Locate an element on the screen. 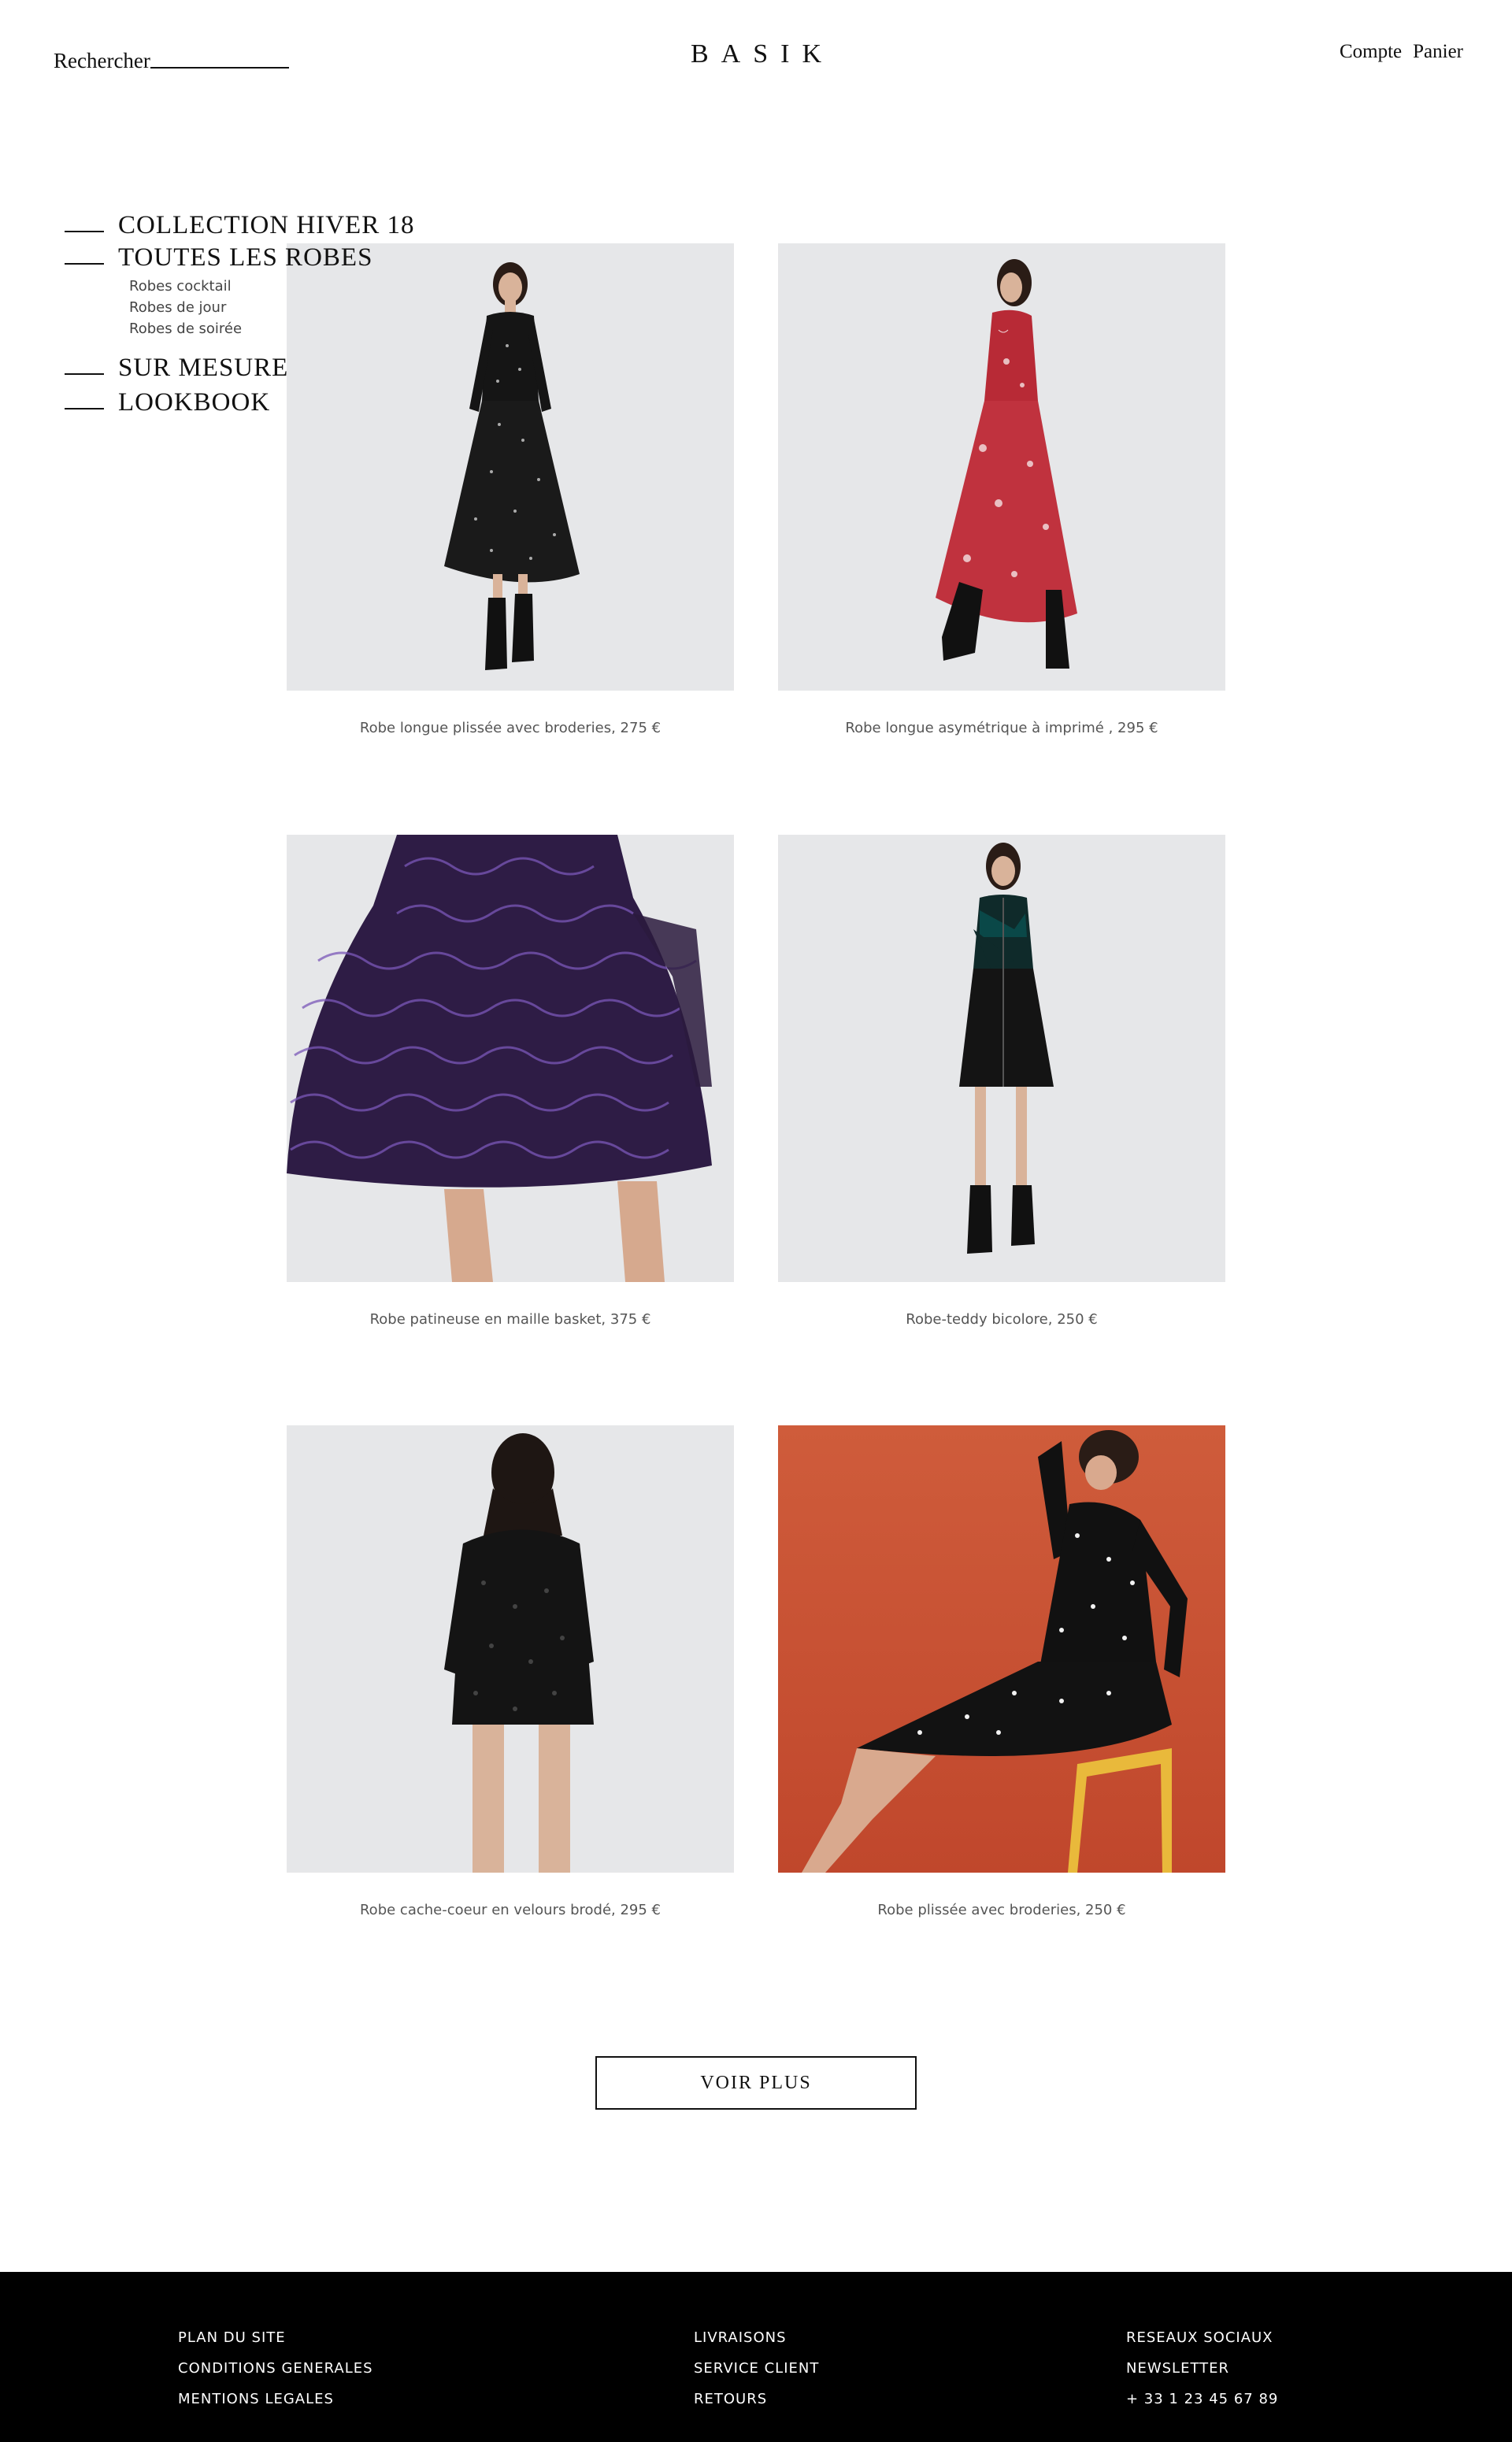  footer-phone-number: + 33 1 23 45 67 89 is located at coordinates (1202, 2399).